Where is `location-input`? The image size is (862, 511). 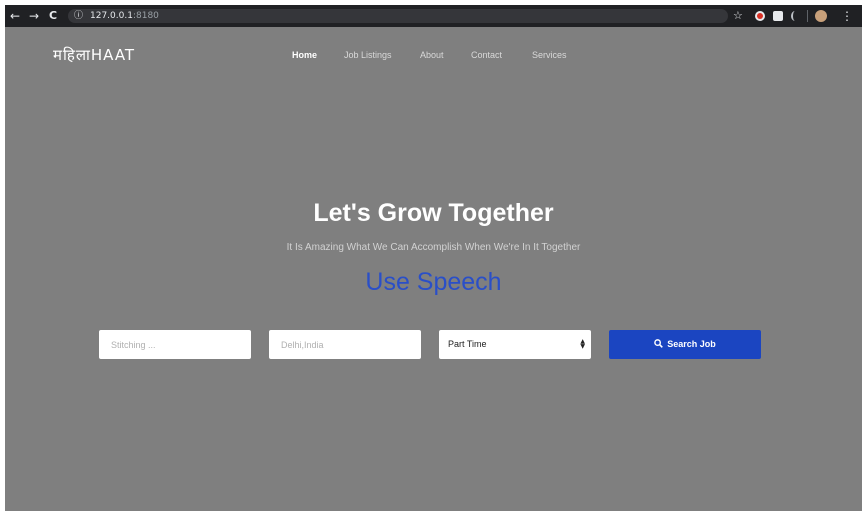
location-input is located at coordinates (345, 344).